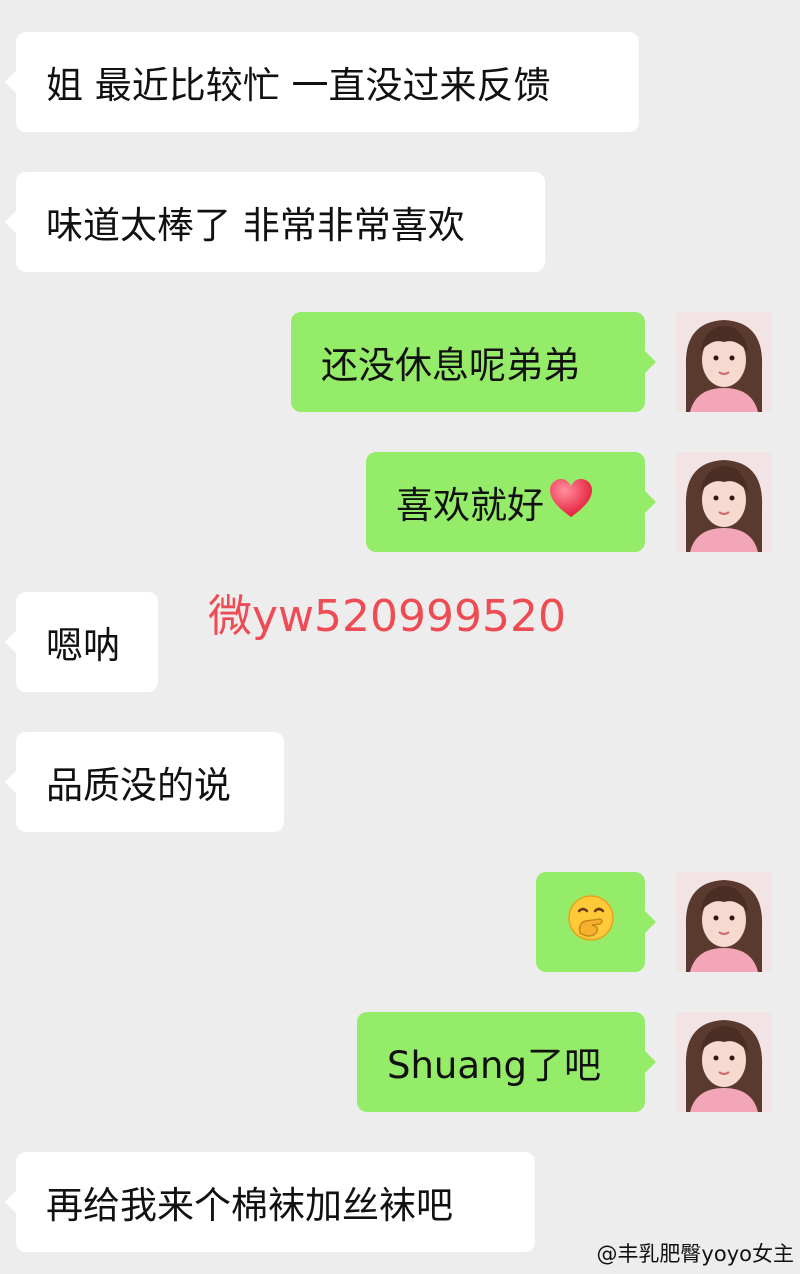 This screenshot has height=1274, width=800. I want to click on credit-watermark: @丰乳肥臀yoyo女主, so click(695, 1254).